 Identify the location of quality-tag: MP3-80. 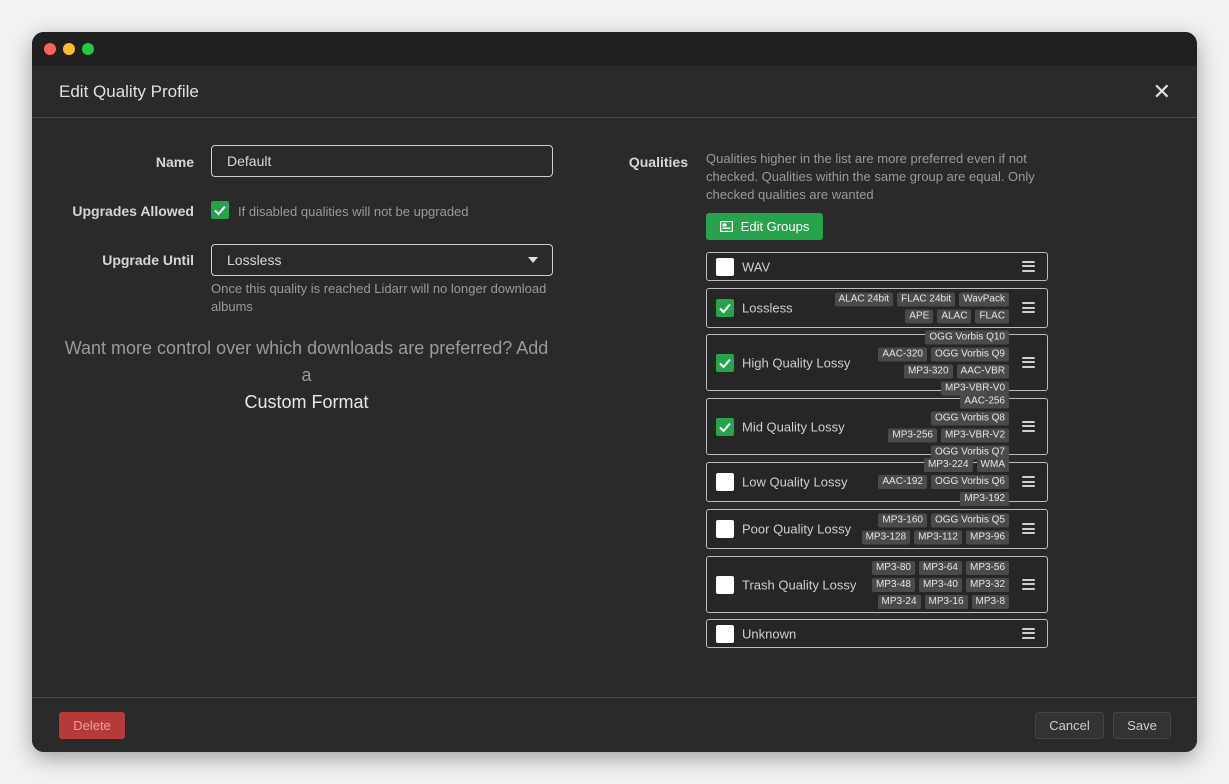
(893, 567).